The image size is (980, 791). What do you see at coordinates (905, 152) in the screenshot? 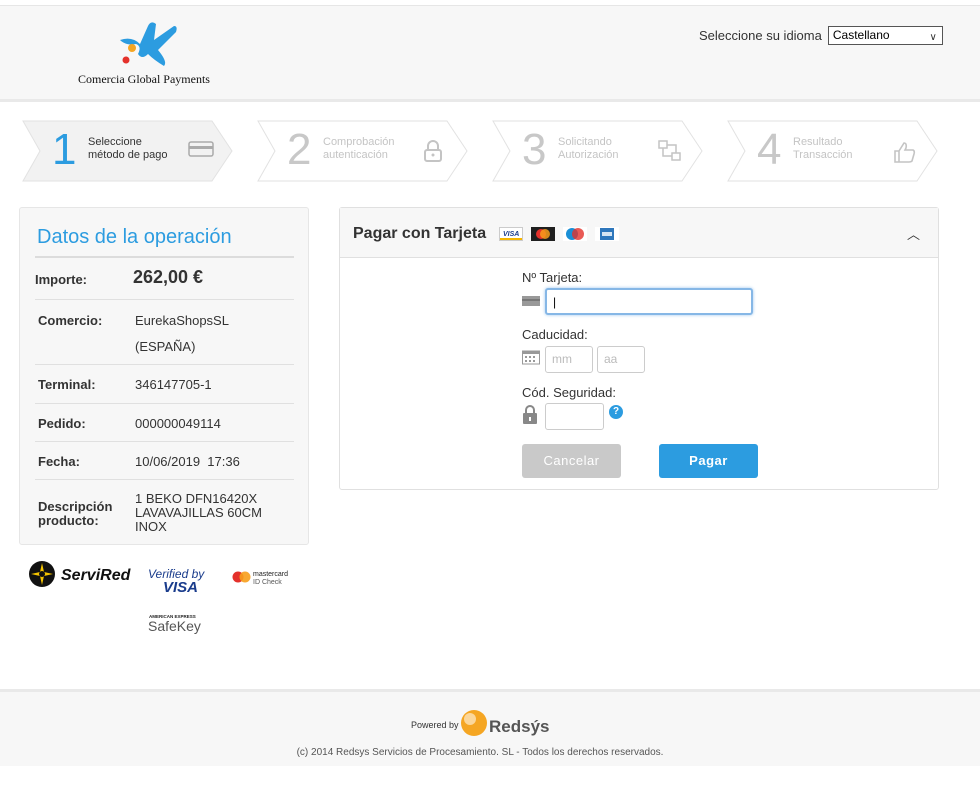
I see `thumbs-up-icon` at bounding box center [905, 152].